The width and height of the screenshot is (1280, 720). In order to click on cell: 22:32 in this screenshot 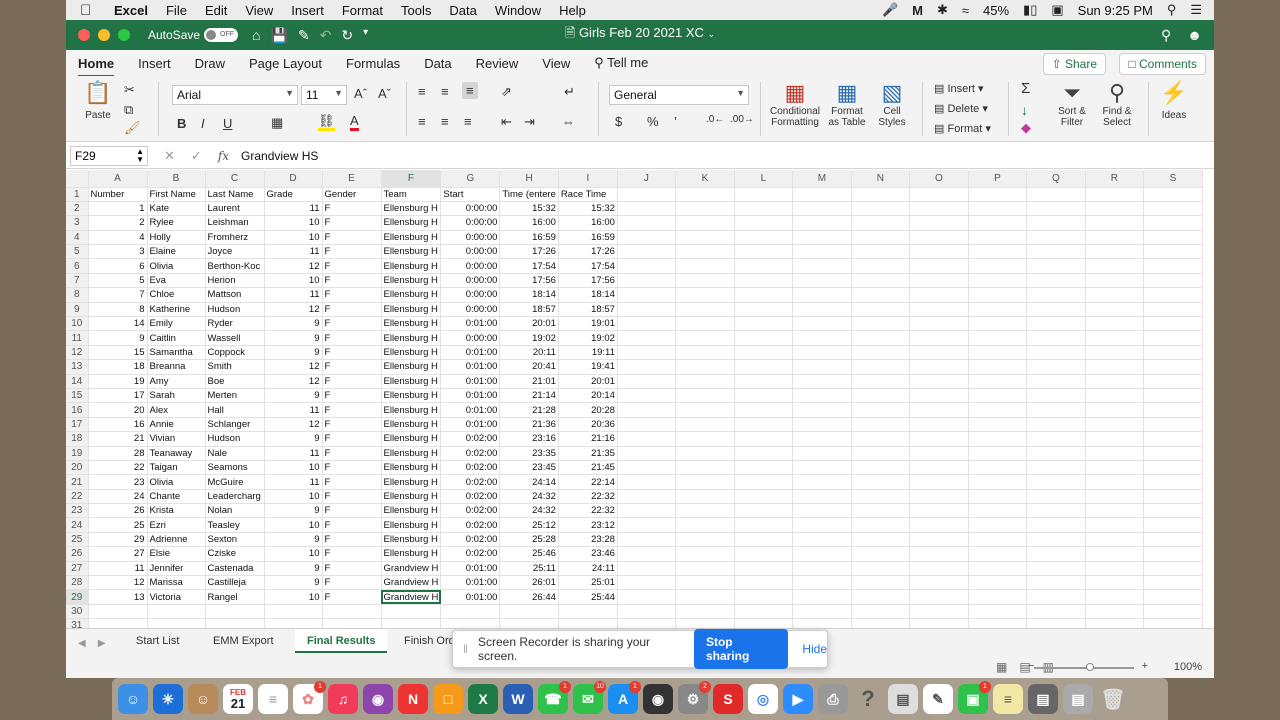, I will do `click(588, 511)`.